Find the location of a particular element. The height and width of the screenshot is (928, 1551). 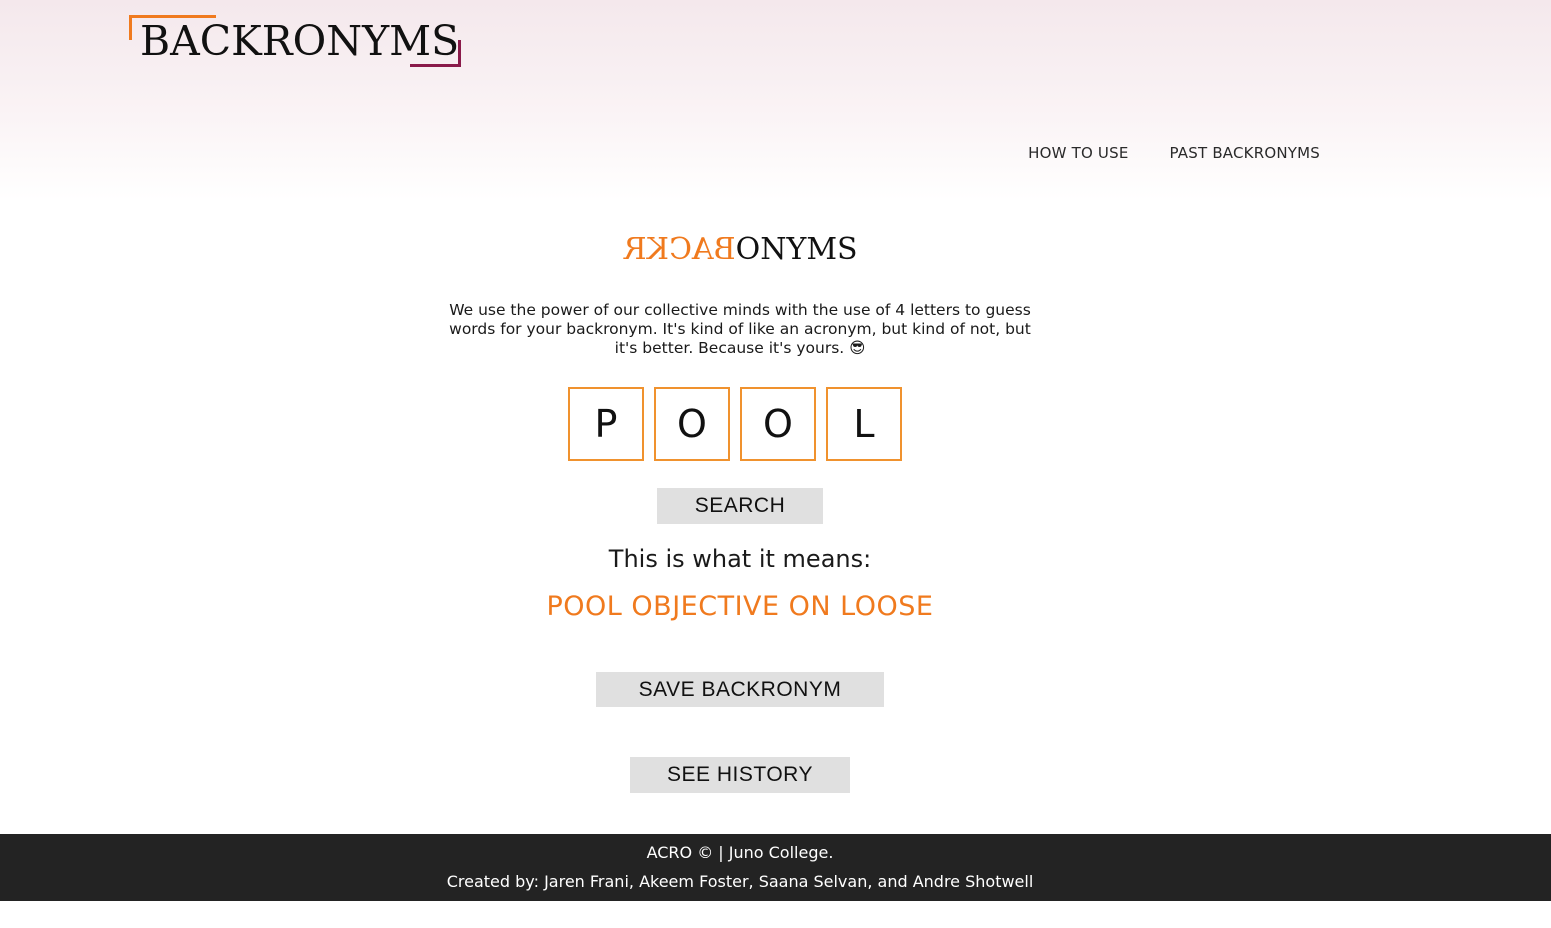

nav-past-backronyms: PAST BACKRONYMS is located at coordinates (1245, 153).